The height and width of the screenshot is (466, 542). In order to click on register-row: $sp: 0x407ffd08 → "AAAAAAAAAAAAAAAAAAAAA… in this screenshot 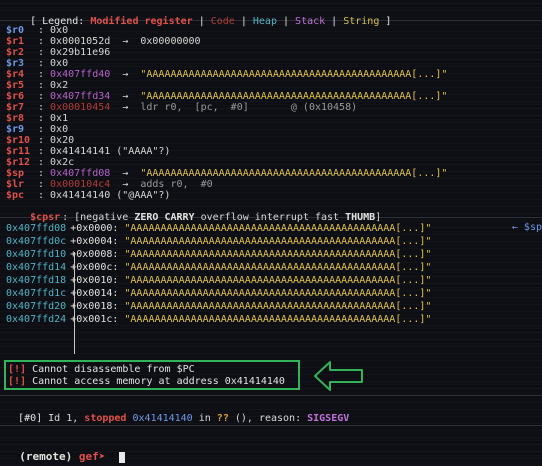, I will do `click(274, 173)`.